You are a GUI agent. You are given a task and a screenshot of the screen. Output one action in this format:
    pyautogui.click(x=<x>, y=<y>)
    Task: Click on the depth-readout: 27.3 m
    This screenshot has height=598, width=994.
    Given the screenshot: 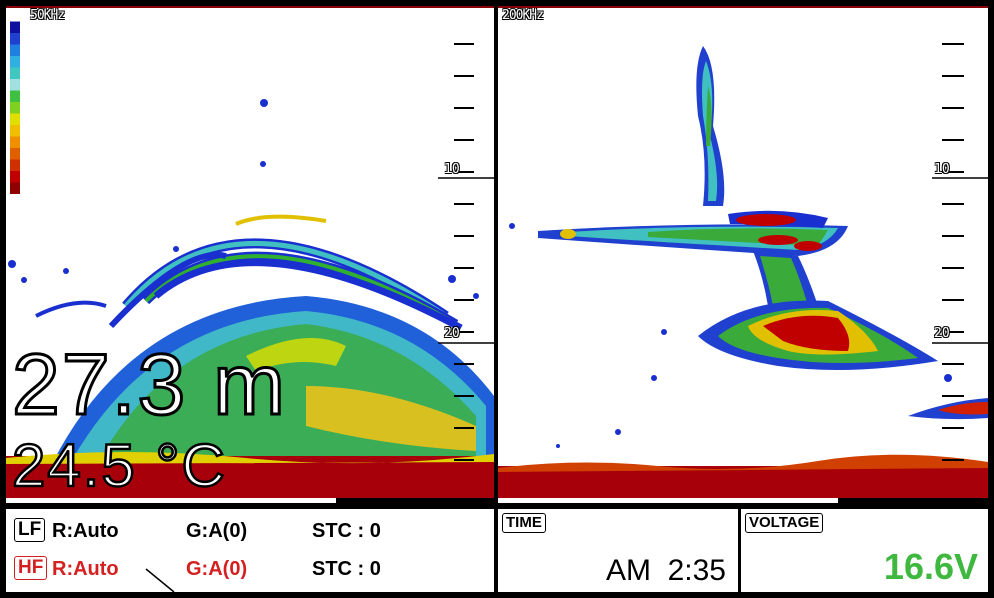 What is the action you would take?
    pyautogui.click(x=149, y=385)
    